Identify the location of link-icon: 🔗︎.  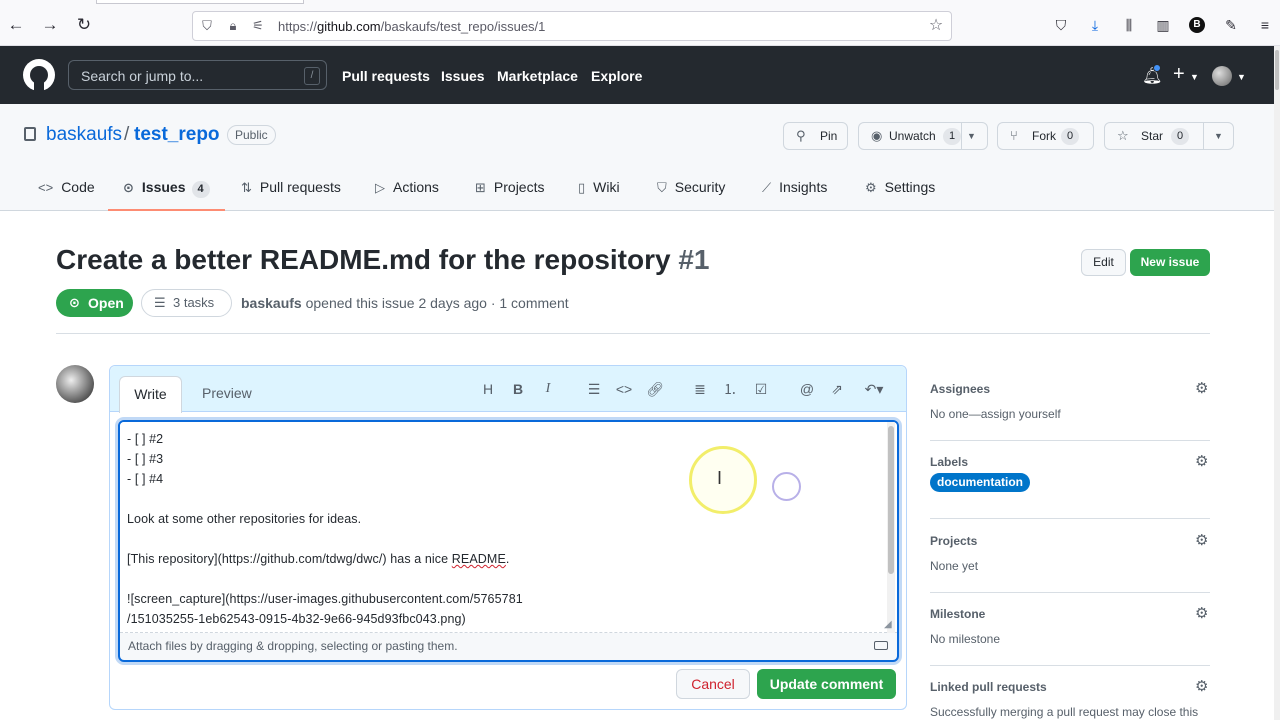
(655, 389).